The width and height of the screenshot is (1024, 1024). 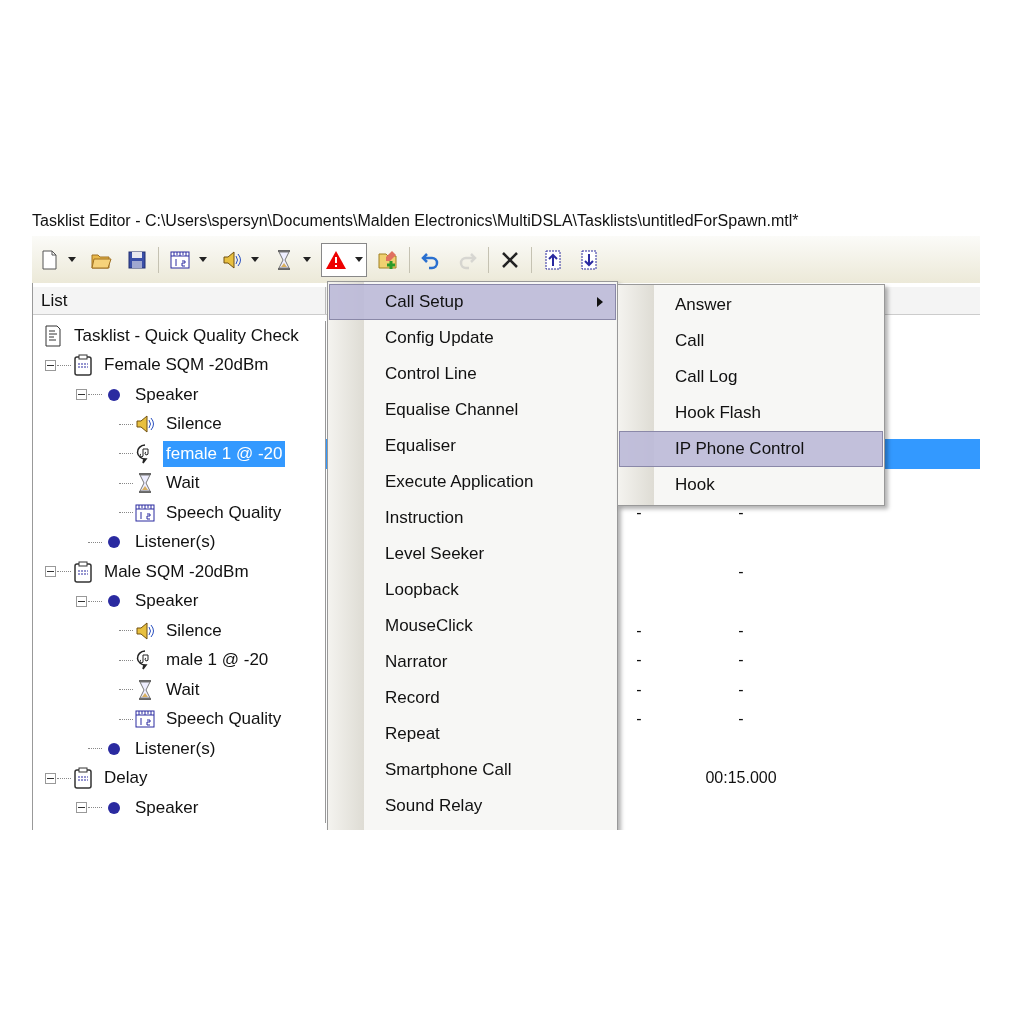 I want to click on menu-item-label: Record, so click(x=413, y=698).